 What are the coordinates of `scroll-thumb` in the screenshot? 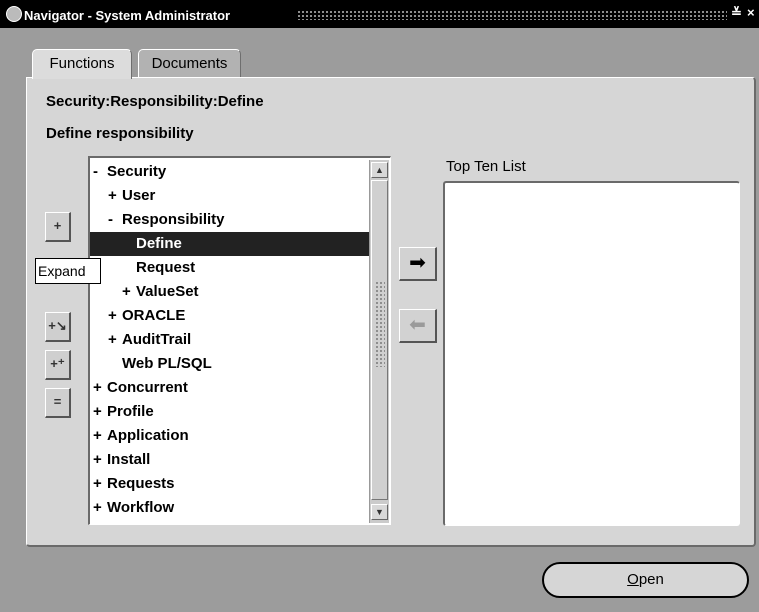 It's located at (379, 340).